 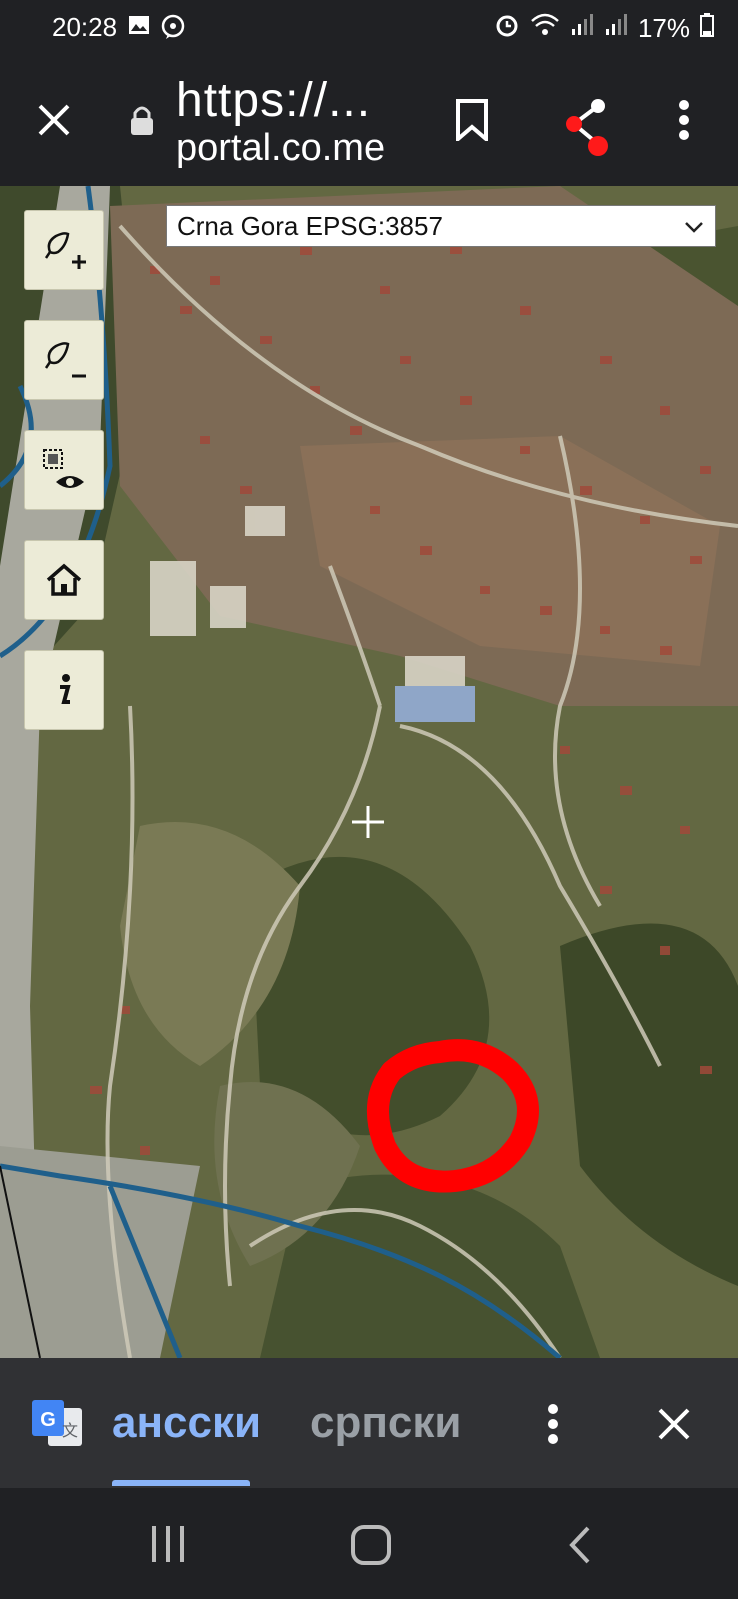 I want to click on status-left-icons, so click(x=157, y=29).